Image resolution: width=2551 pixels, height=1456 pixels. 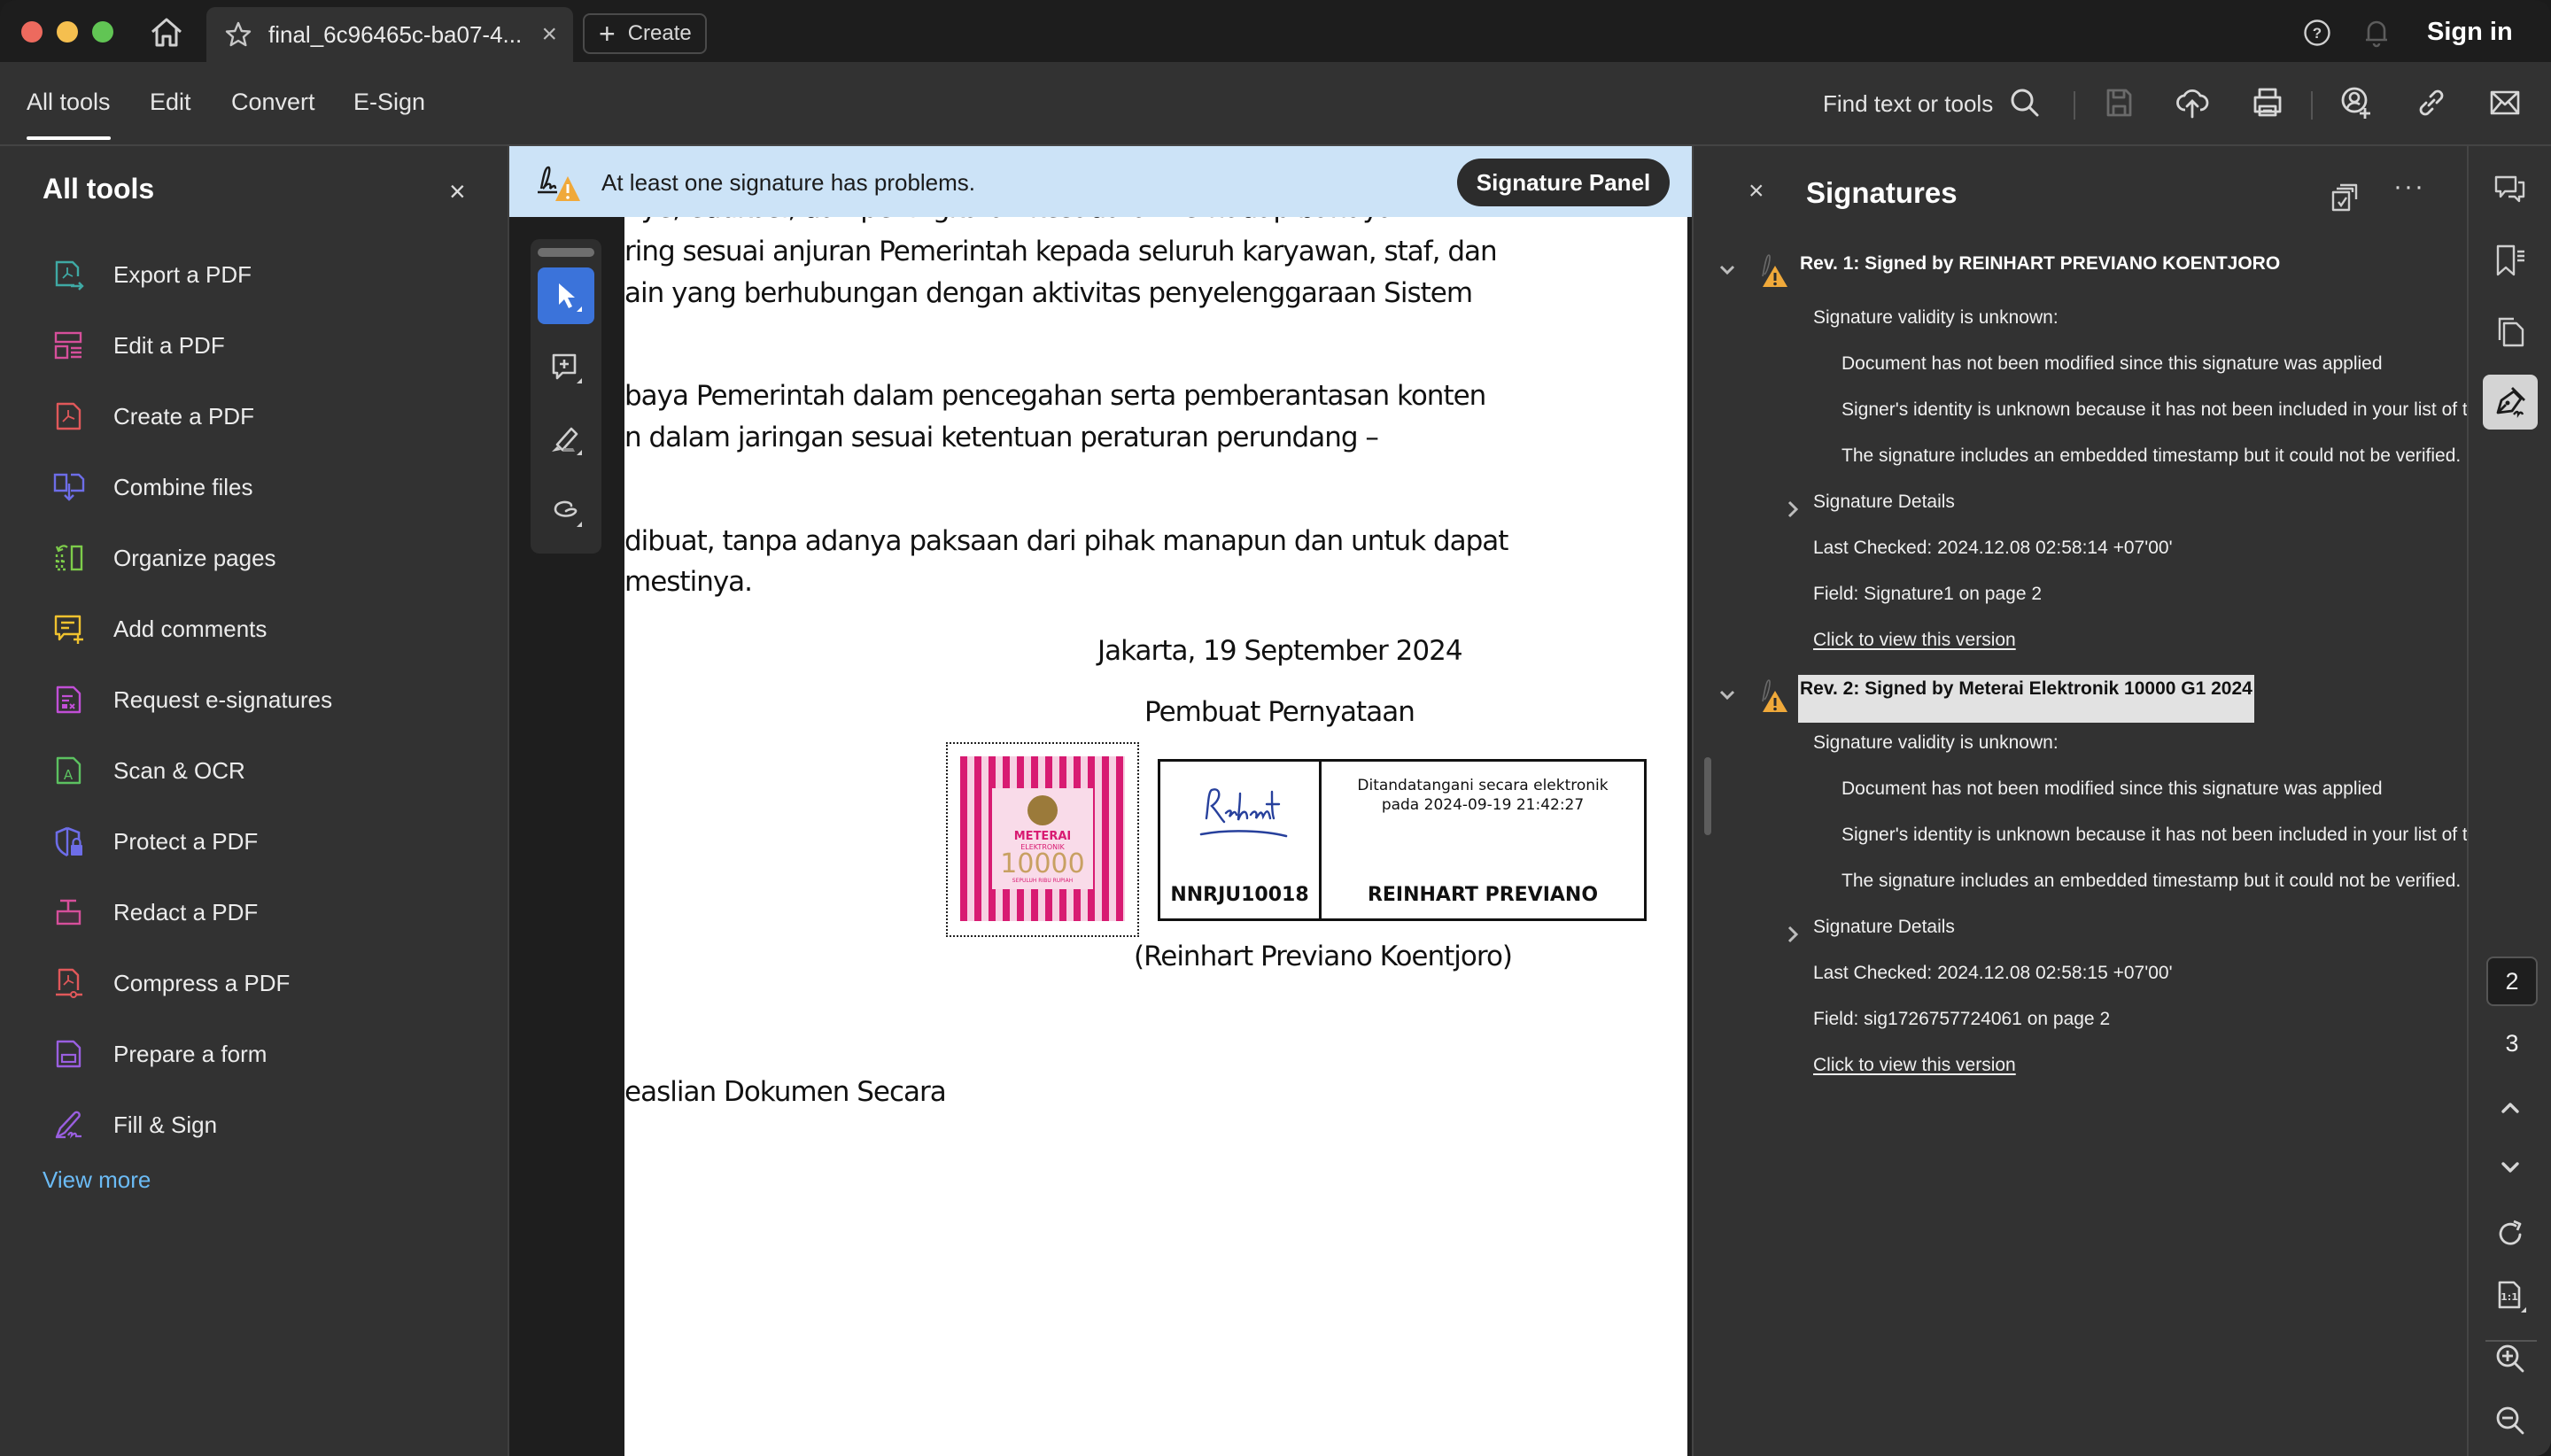 What do you see at coordinates (566, 295) in the screenshot?
I see `select-tool-button` at bounding box center [566, 295].